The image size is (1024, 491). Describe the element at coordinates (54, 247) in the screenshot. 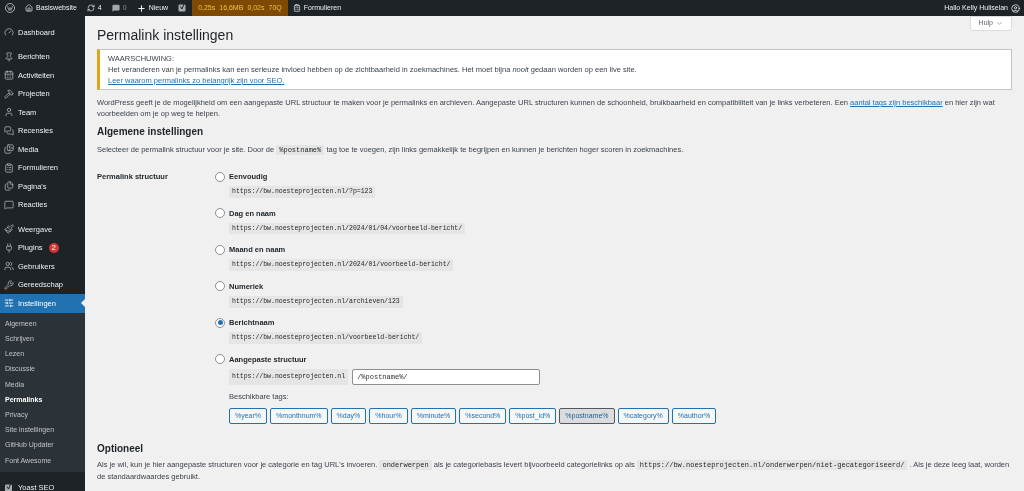

I see `count-badge: 2` at that location.